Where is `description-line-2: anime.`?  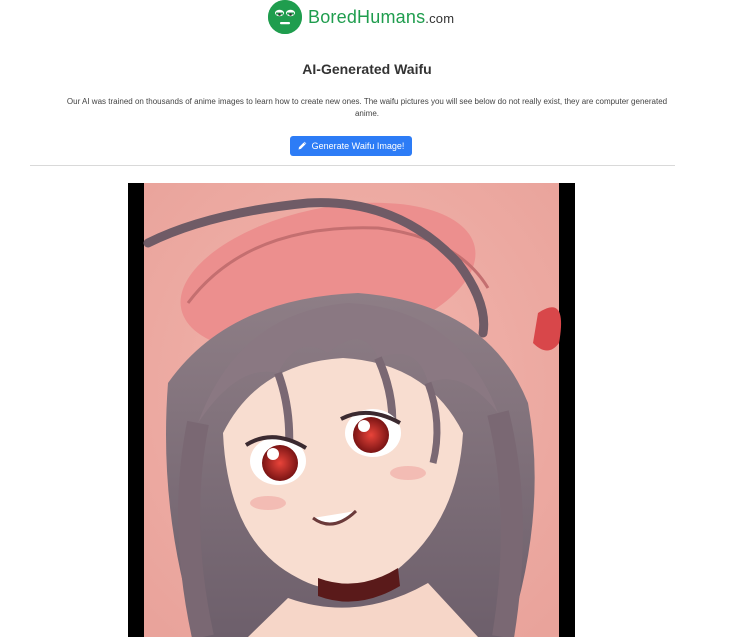
description-line-2: anime. is located at coordinates (366, 113).